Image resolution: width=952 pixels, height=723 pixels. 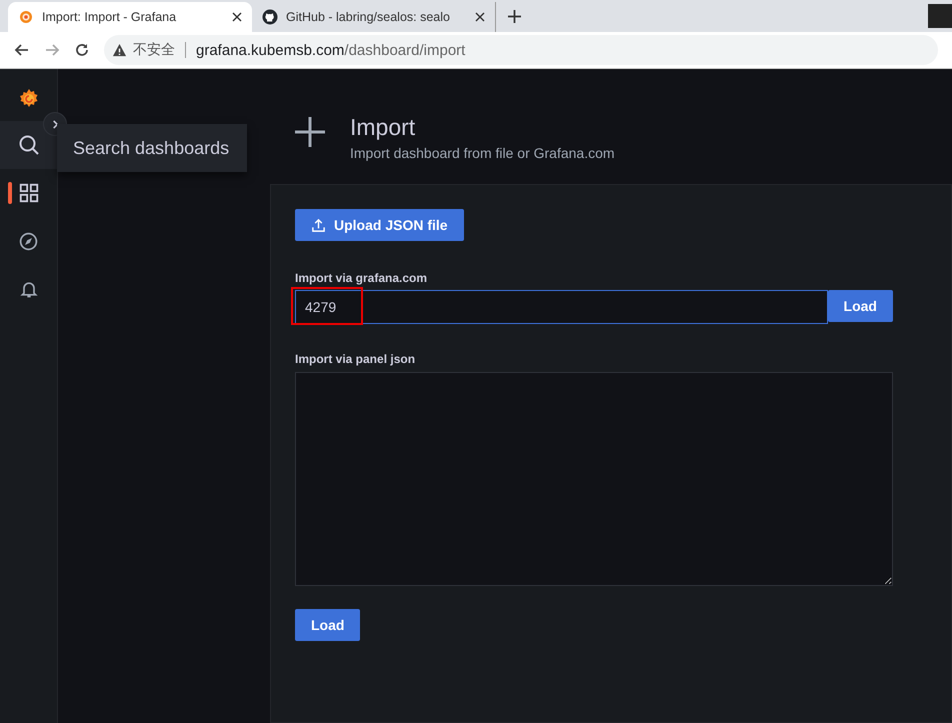 What do you see at coordinates (482, 153) in the screenshot?
I see `page-subtitle: Import dashboard from file or Grafana.com` at bounding box center [482, 153].